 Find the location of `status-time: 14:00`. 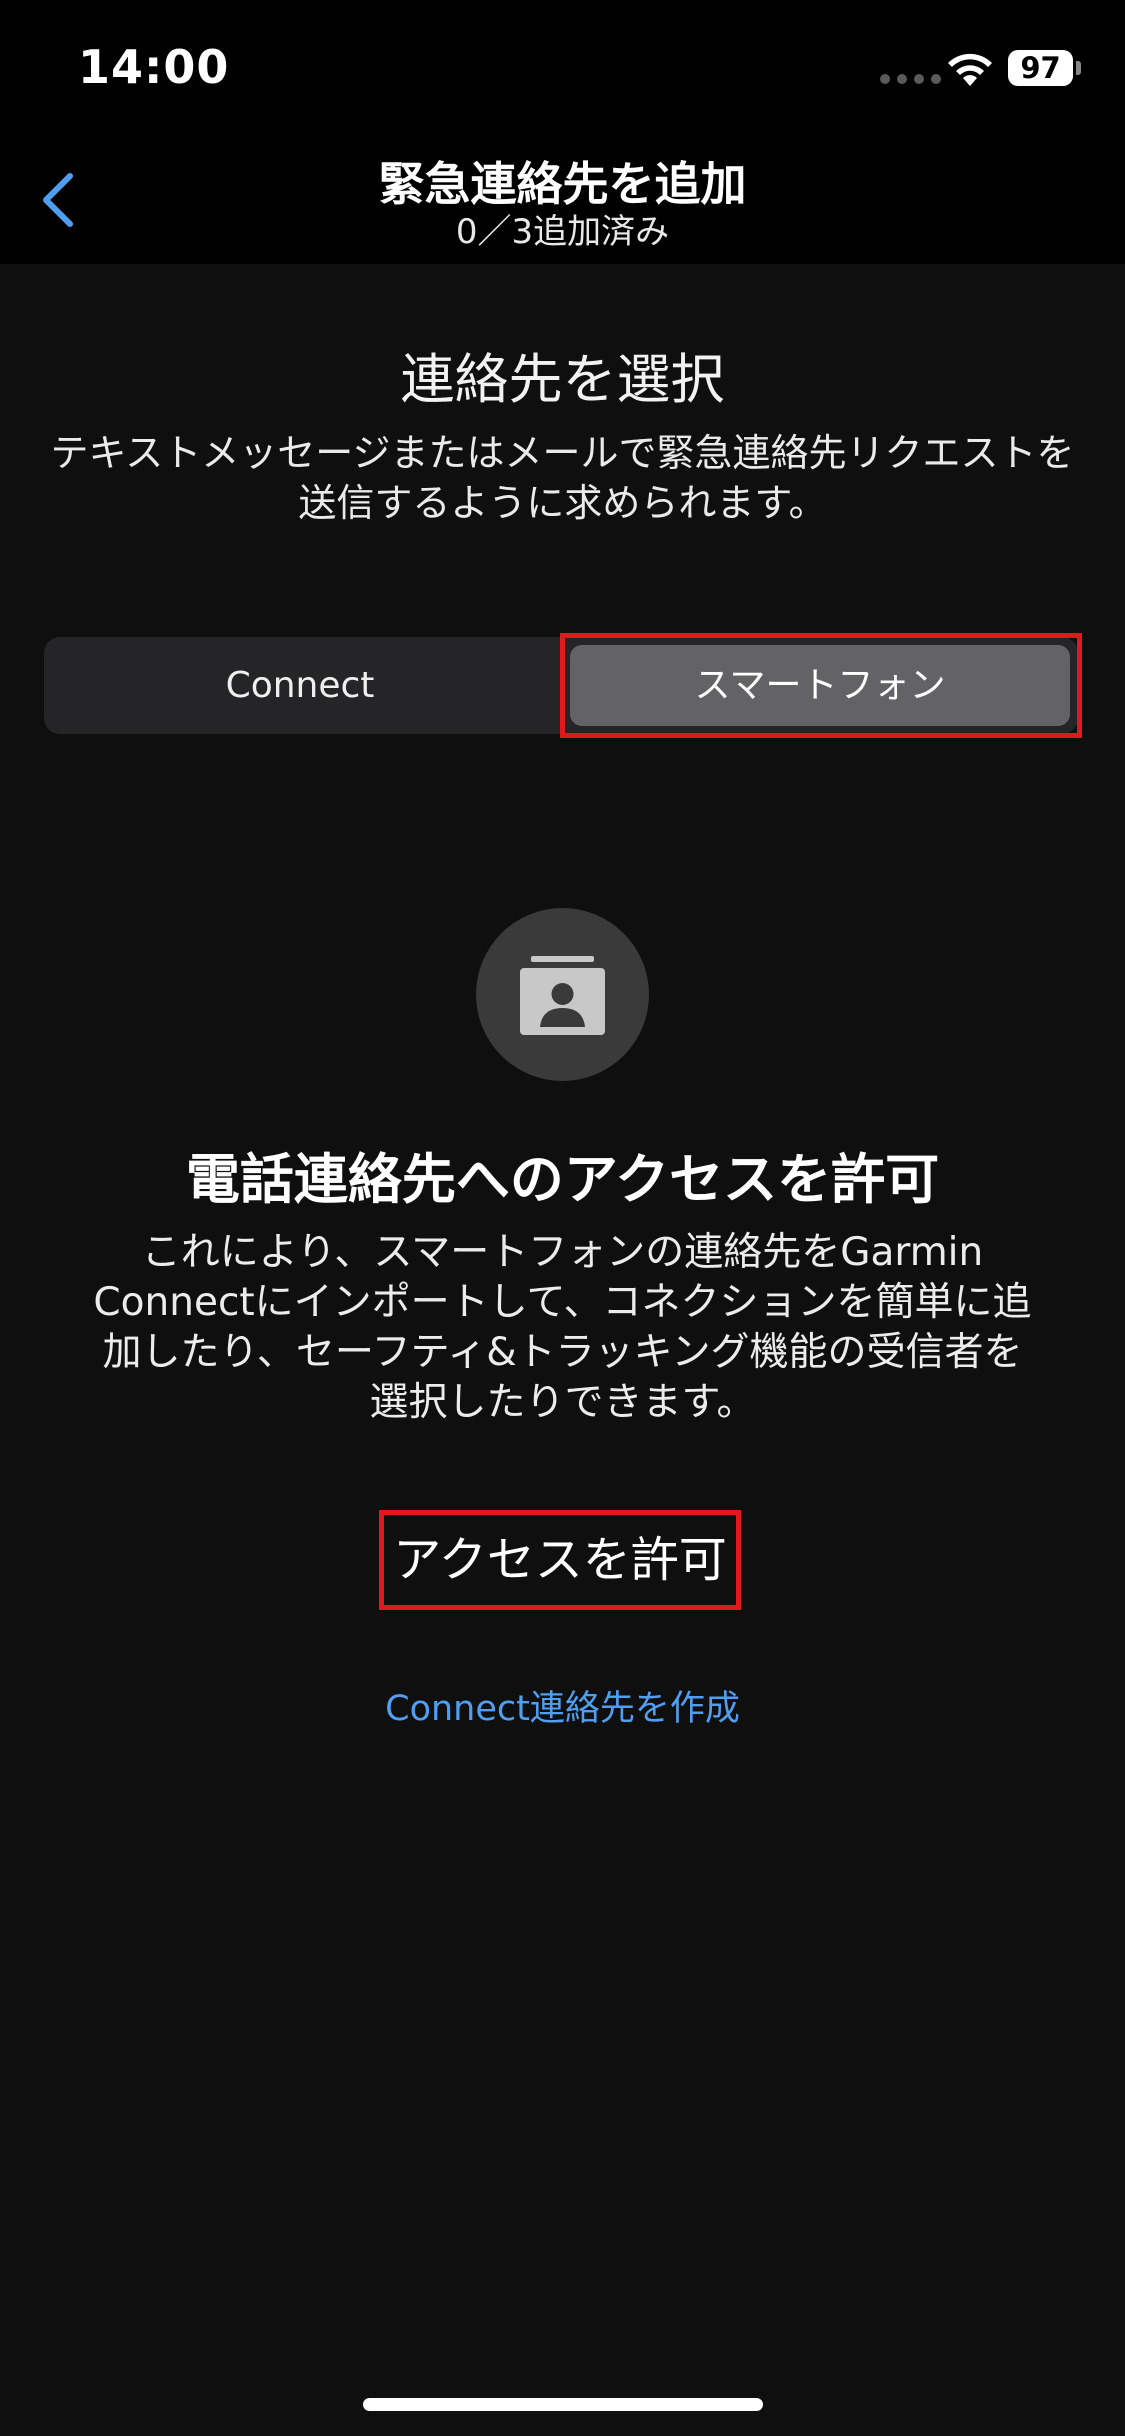

status-time: 14:00 is located at coordinates (154, 67).